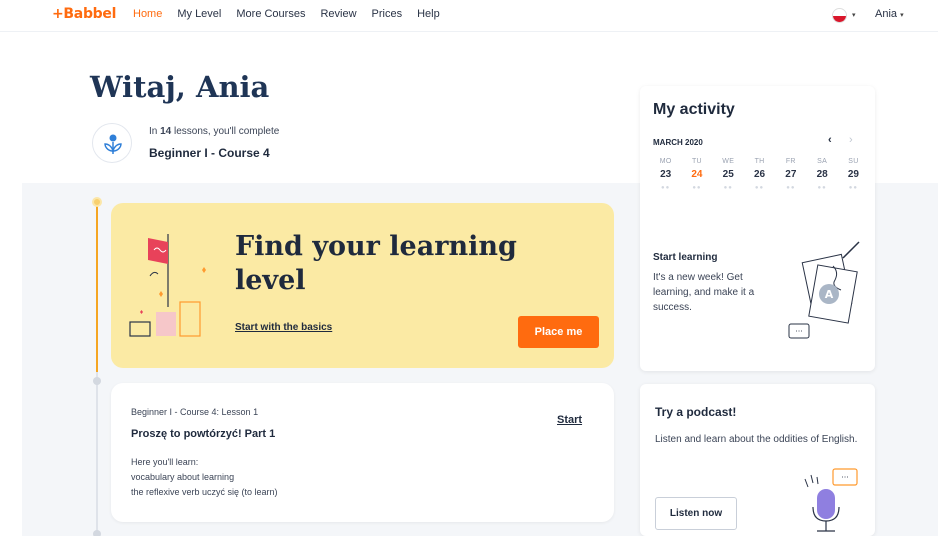 The width and height of the screenshot is (938, 536). Describe the element at coordinates (387, 14) in the screenshot. I see `nav-prices: Prices` at that location.